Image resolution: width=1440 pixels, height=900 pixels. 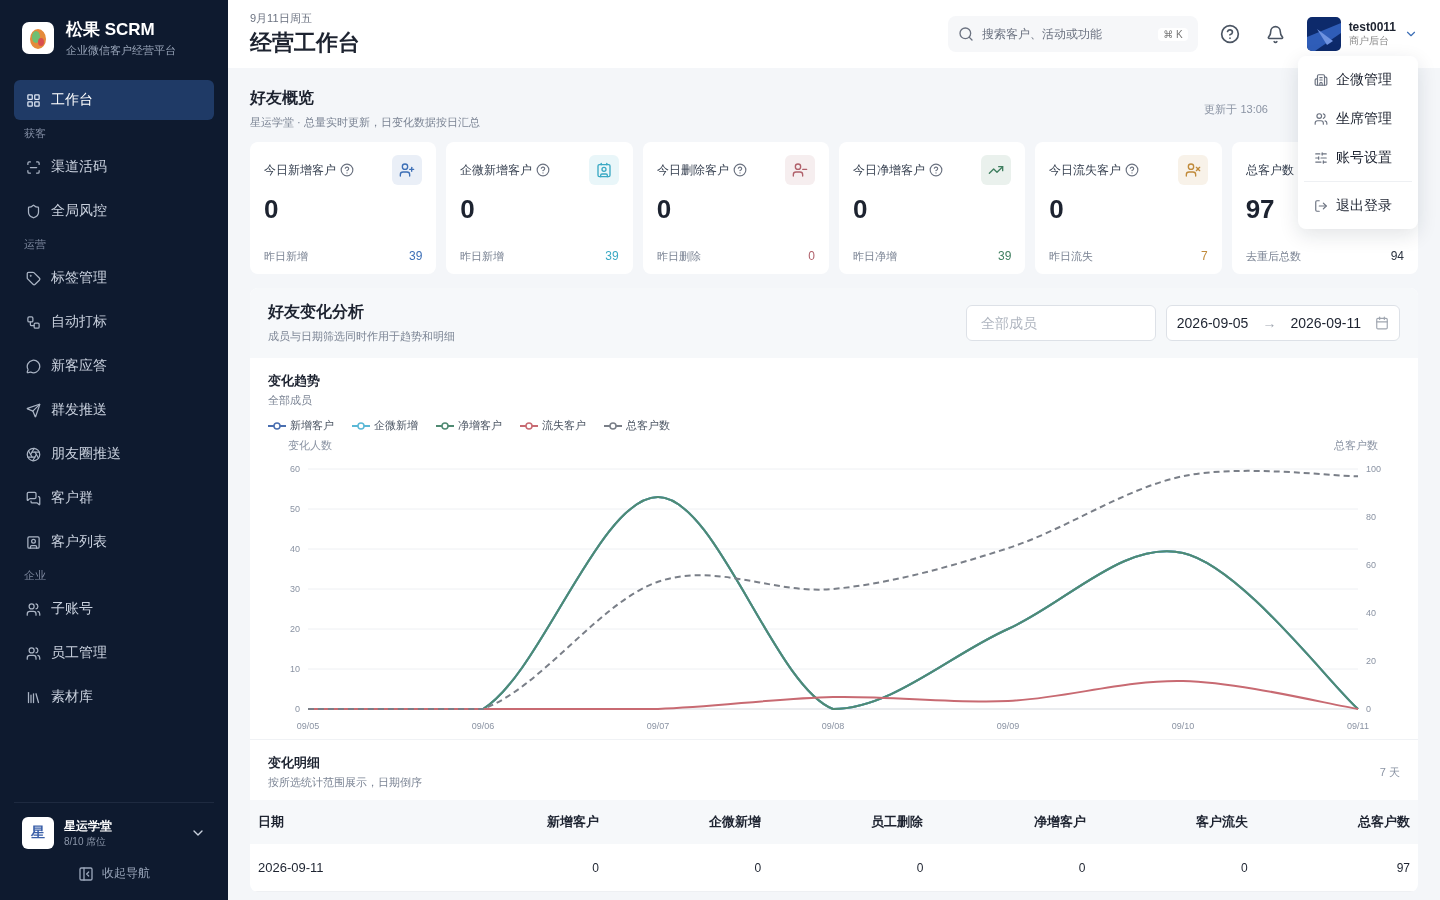 What do you see at coordinates (294, 763) in the screenshot?
I see `table-title: 变化明细` at bounding box center [294, 763].